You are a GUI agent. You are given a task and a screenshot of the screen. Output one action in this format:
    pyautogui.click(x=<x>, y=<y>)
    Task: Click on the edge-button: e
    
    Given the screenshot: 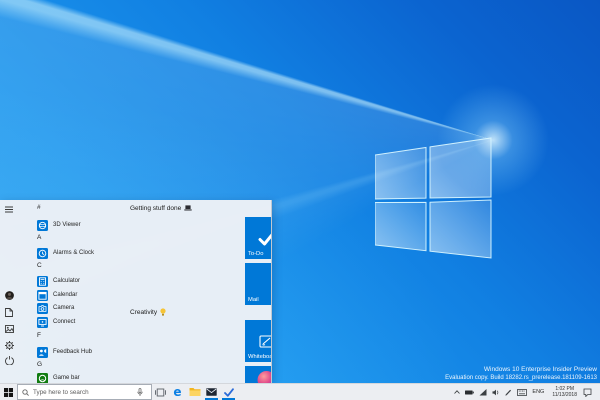 What is the action you would take?
    pyautogui.click(x=177, y=392)
    